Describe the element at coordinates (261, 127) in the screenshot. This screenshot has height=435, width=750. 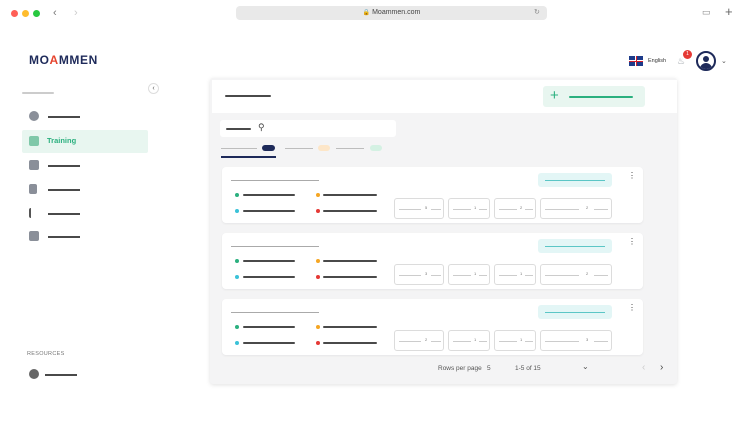
I see `search-icon: ⚲` at that location.